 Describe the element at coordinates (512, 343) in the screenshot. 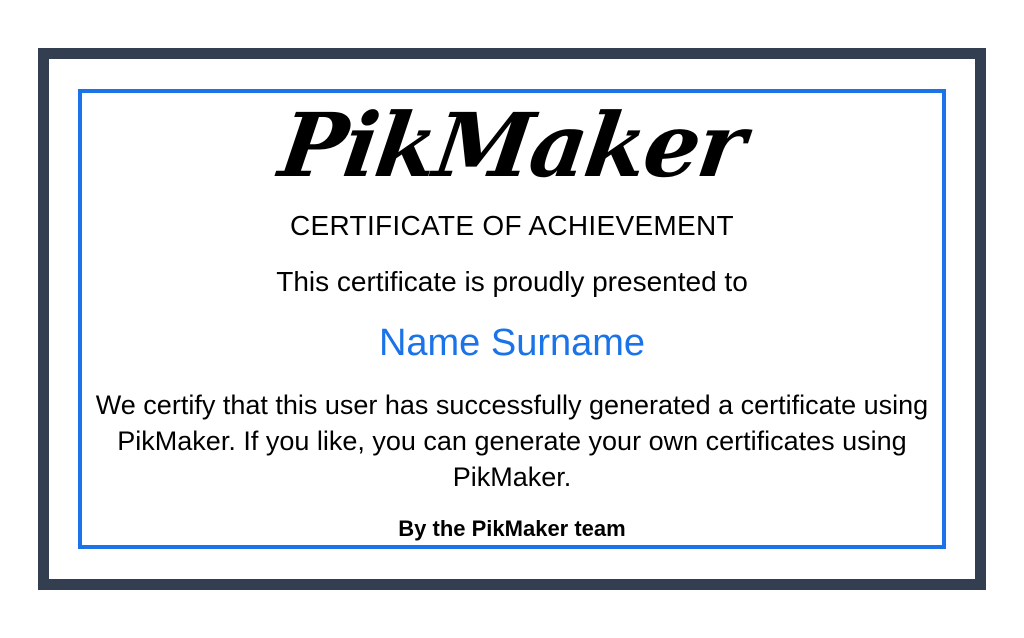

I see `recipient-name: Name Surname` at that location.